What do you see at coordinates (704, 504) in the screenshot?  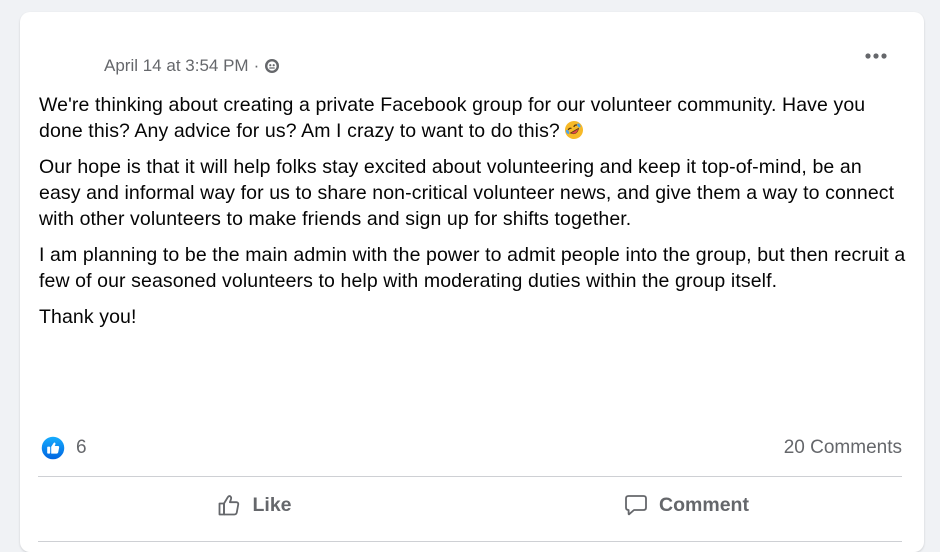 I see `comment-button-label: Comment` at bounding box center [704, 504].